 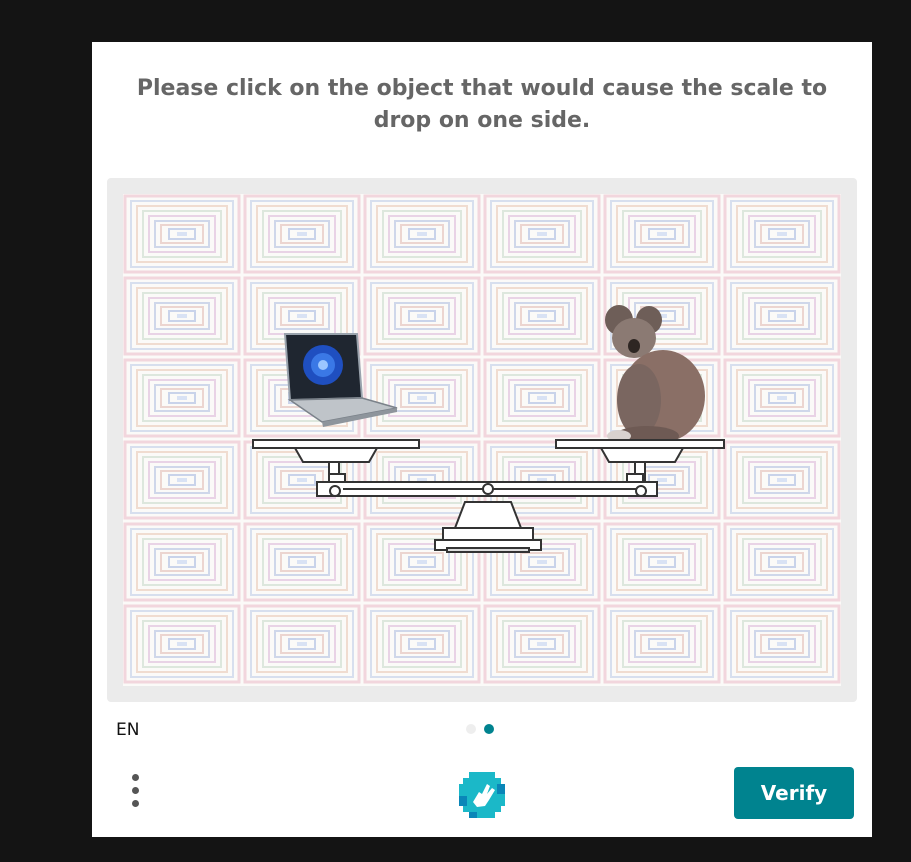 What do you see at coordinates (127, 730) in the screenshot?
I see `language-selector: EN` at bounding box center [127, 730].